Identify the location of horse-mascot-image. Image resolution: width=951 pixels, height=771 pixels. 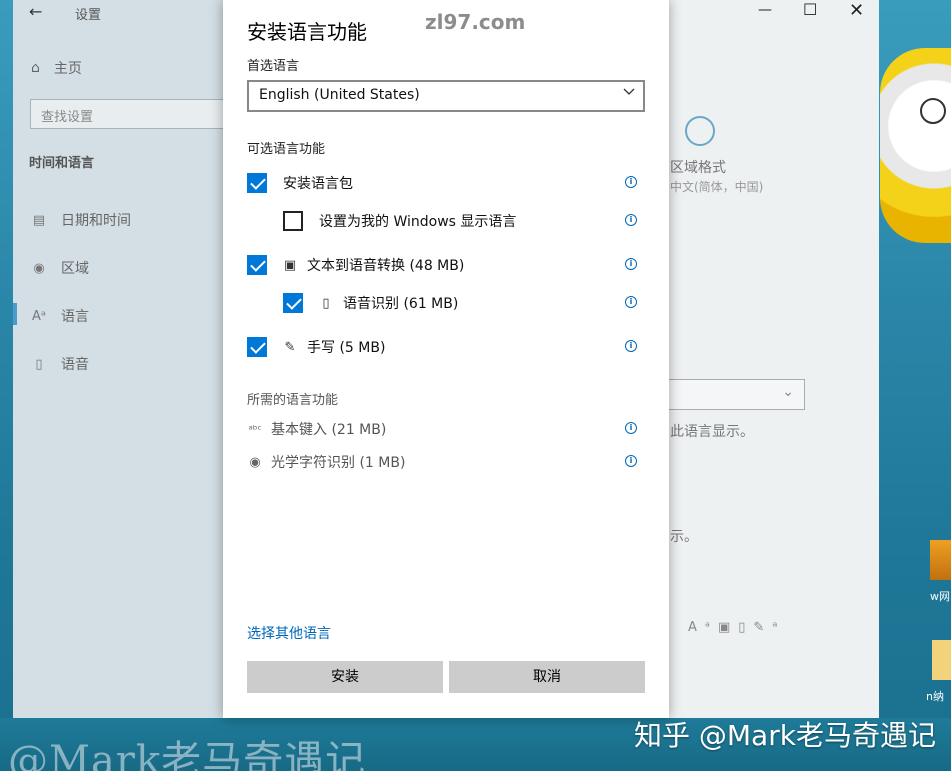
(915, 145).